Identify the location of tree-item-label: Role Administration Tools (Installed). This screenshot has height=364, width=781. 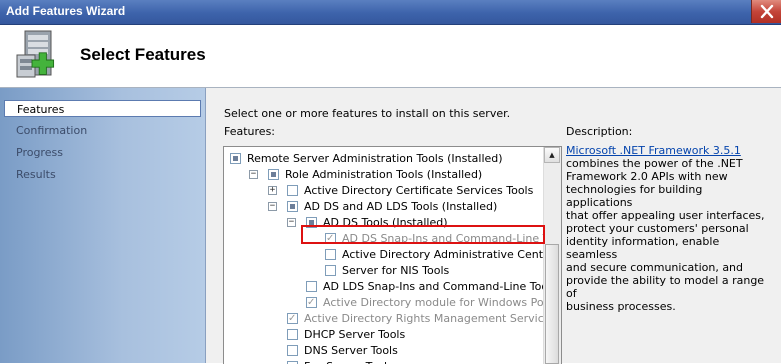
(384, 174).